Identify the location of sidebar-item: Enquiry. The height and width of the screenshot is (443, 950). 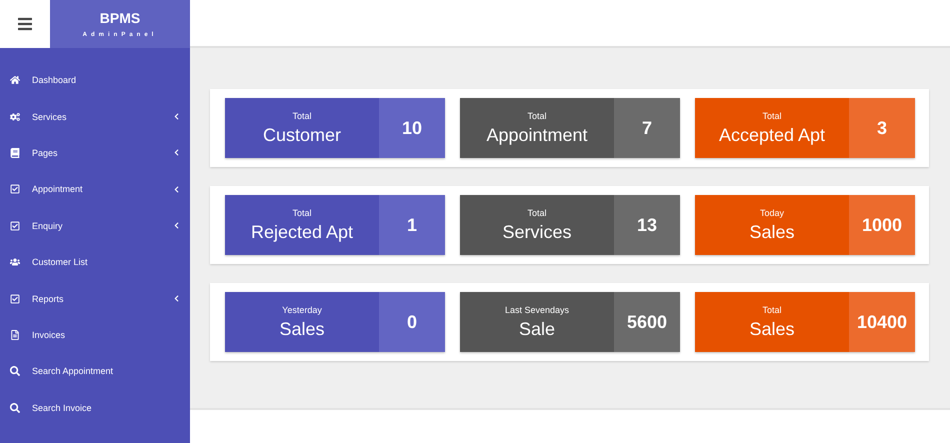
(95, 226).